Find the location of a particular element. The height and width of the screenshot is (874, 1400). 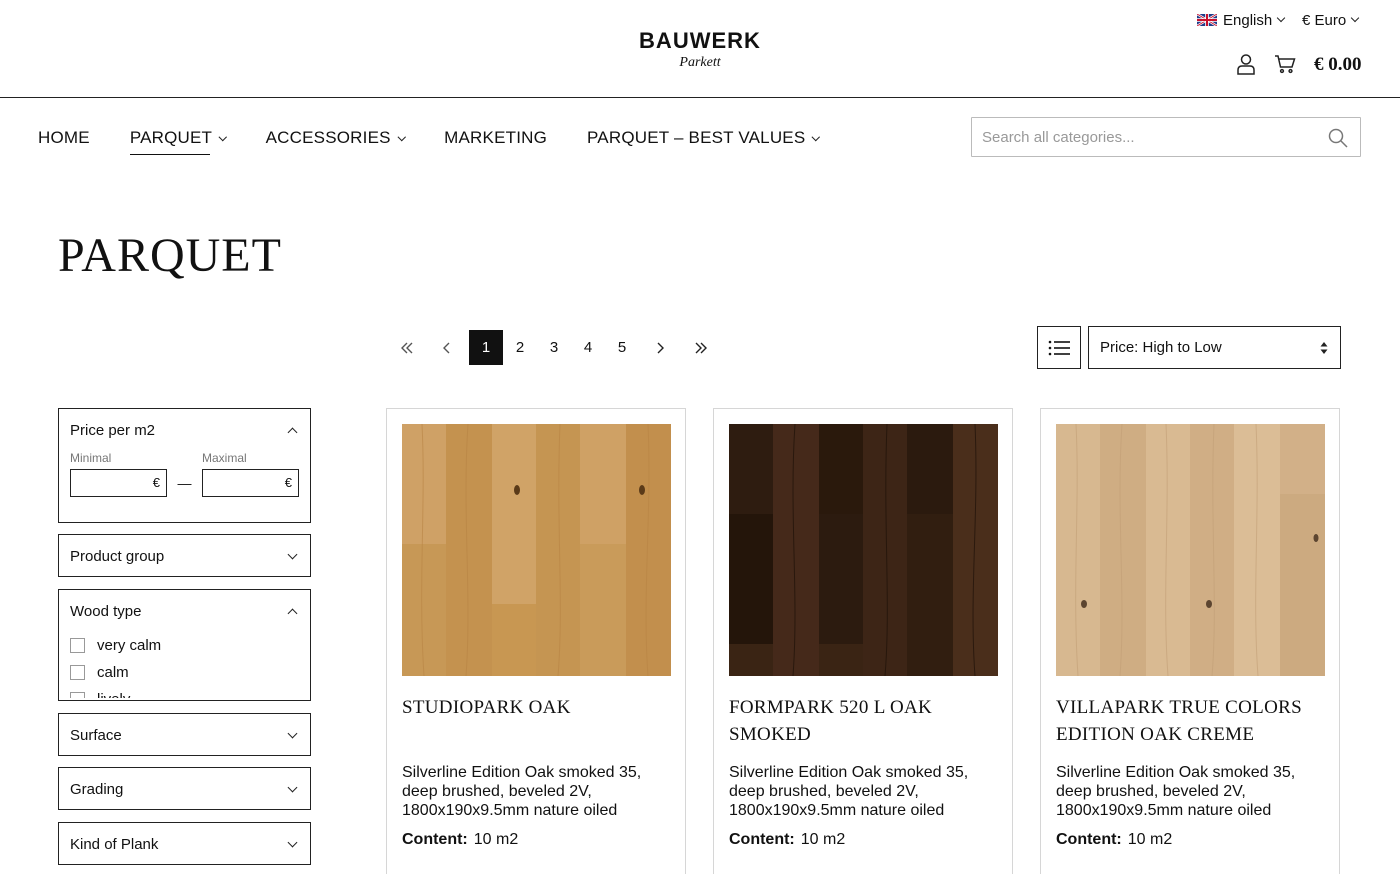

language-label: English is located at coordinates (1248, 20).